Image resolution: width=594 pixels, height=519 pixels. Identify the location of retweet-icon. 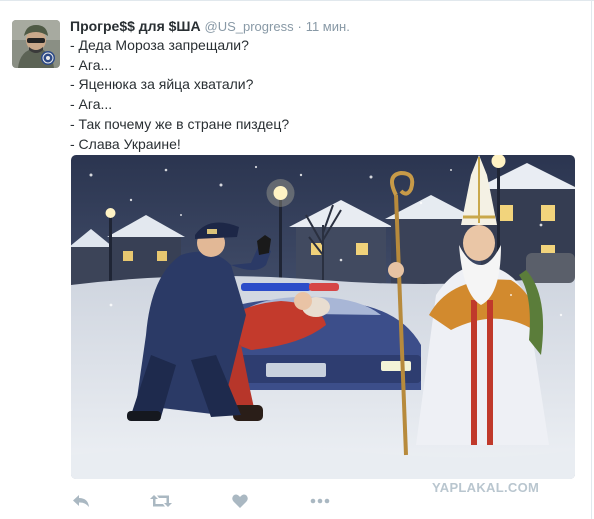
(161, 501).